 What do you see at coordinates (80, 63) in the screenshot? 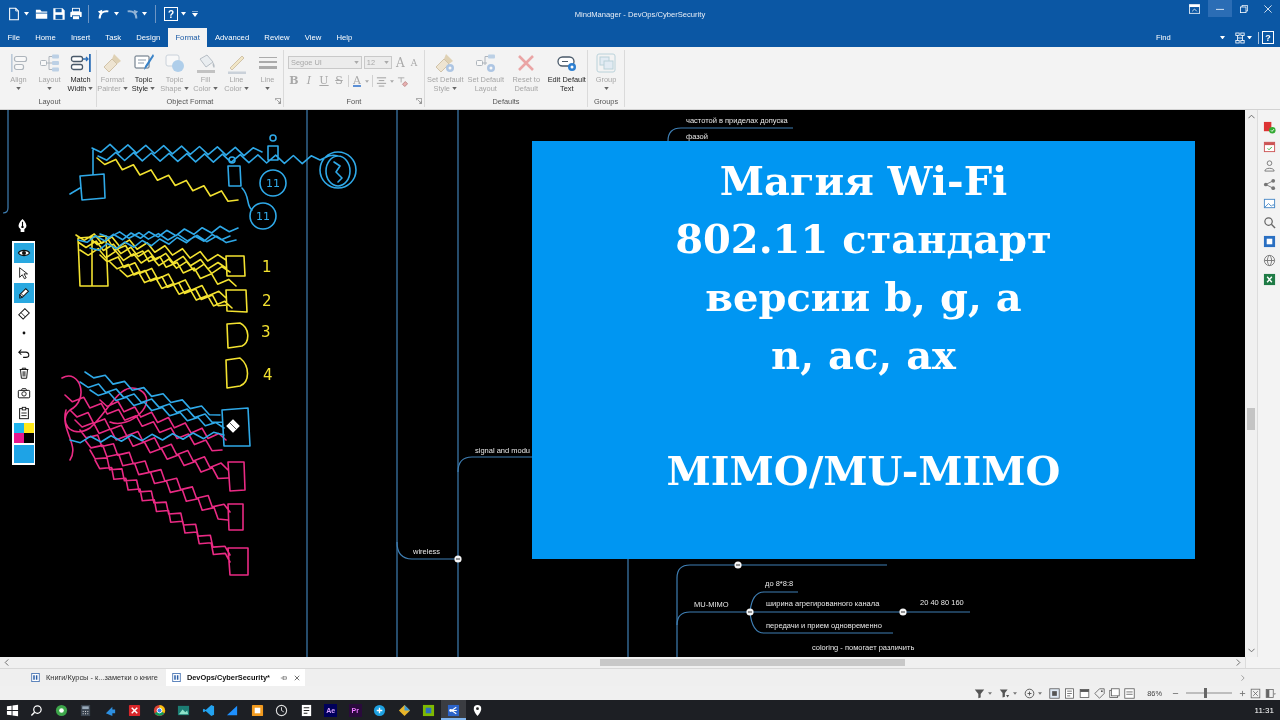
I see `width-arrow-icon` at bounding box center [80, 63].